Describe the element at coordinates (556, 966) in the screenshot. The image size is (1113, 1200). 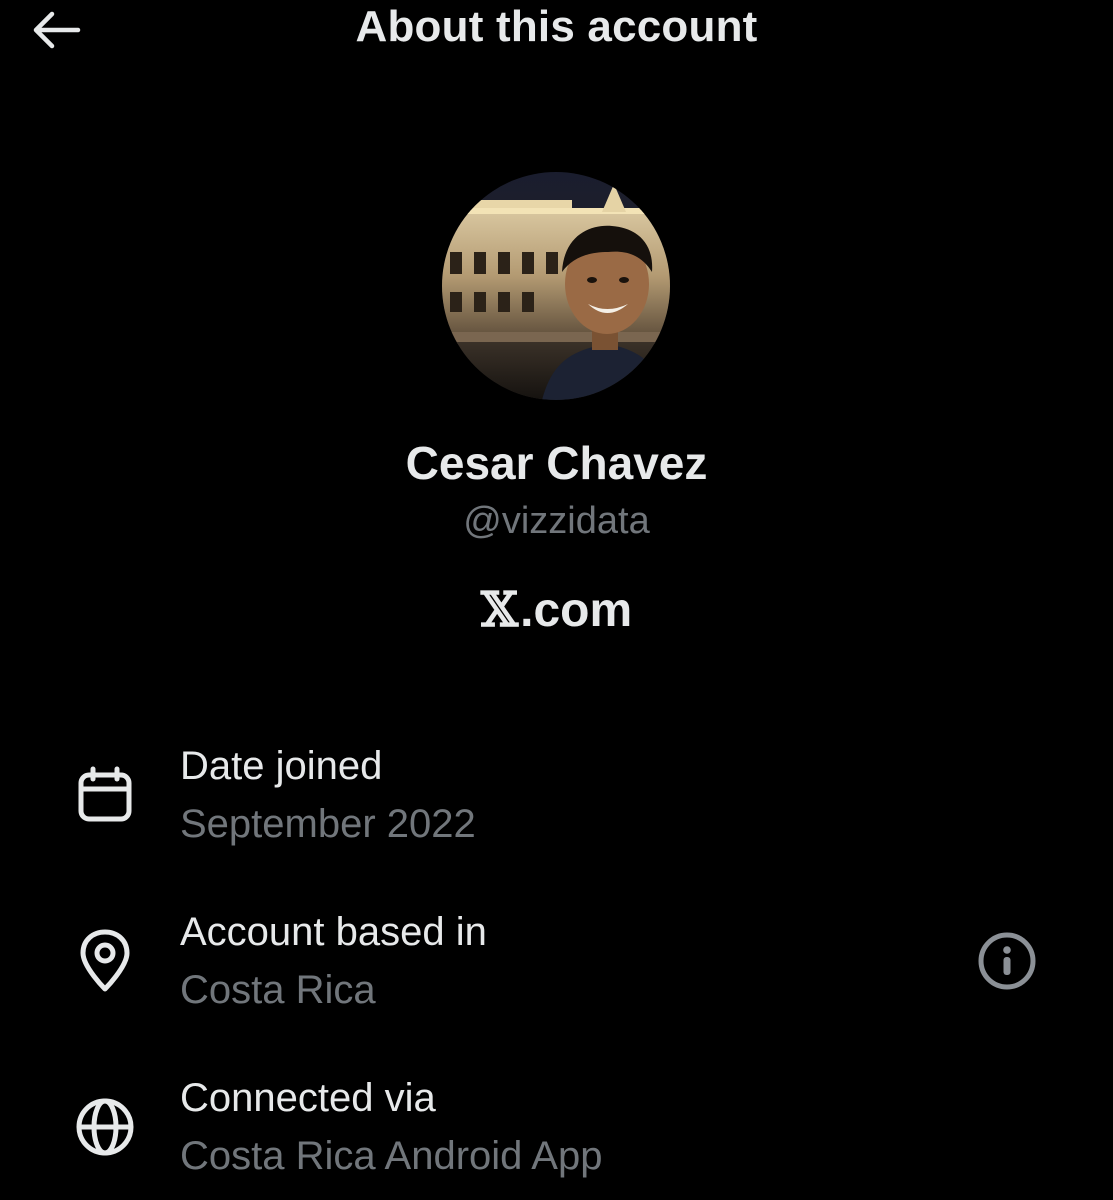
I see `detail-row-account-based-in: Account based in Costa Rica` at that location.